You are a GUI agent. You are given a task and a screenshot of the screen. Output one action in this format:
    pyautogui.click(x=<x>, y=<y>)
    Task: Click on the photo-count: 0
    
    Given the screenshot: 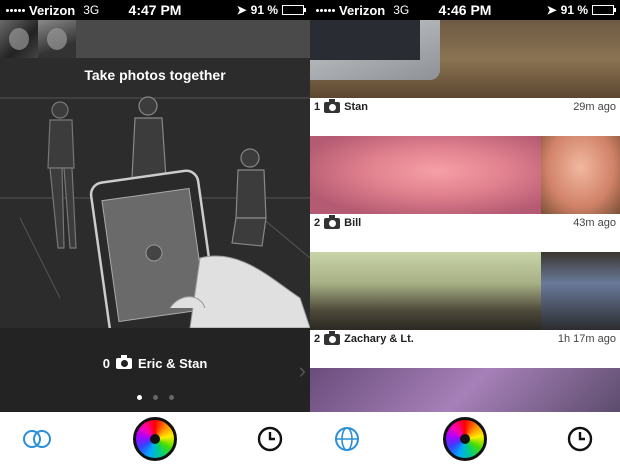 What is the action you would take?
    pyautogui.click(x=106, y=363)
    